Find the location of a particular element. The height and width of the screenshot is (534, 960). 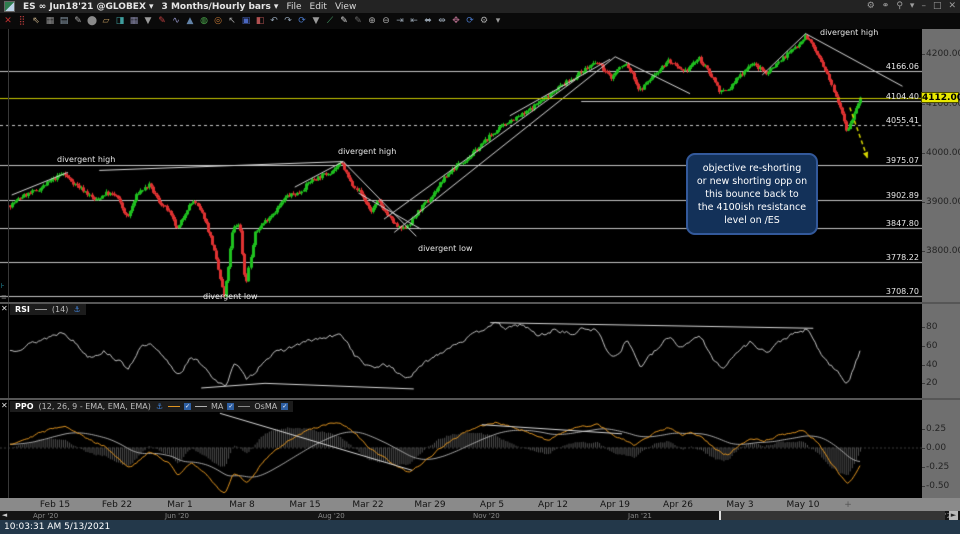

window-controls: ⚙ ⚭ ⚲ ▾ – □ ✕ is located at coordinates (911, 6).